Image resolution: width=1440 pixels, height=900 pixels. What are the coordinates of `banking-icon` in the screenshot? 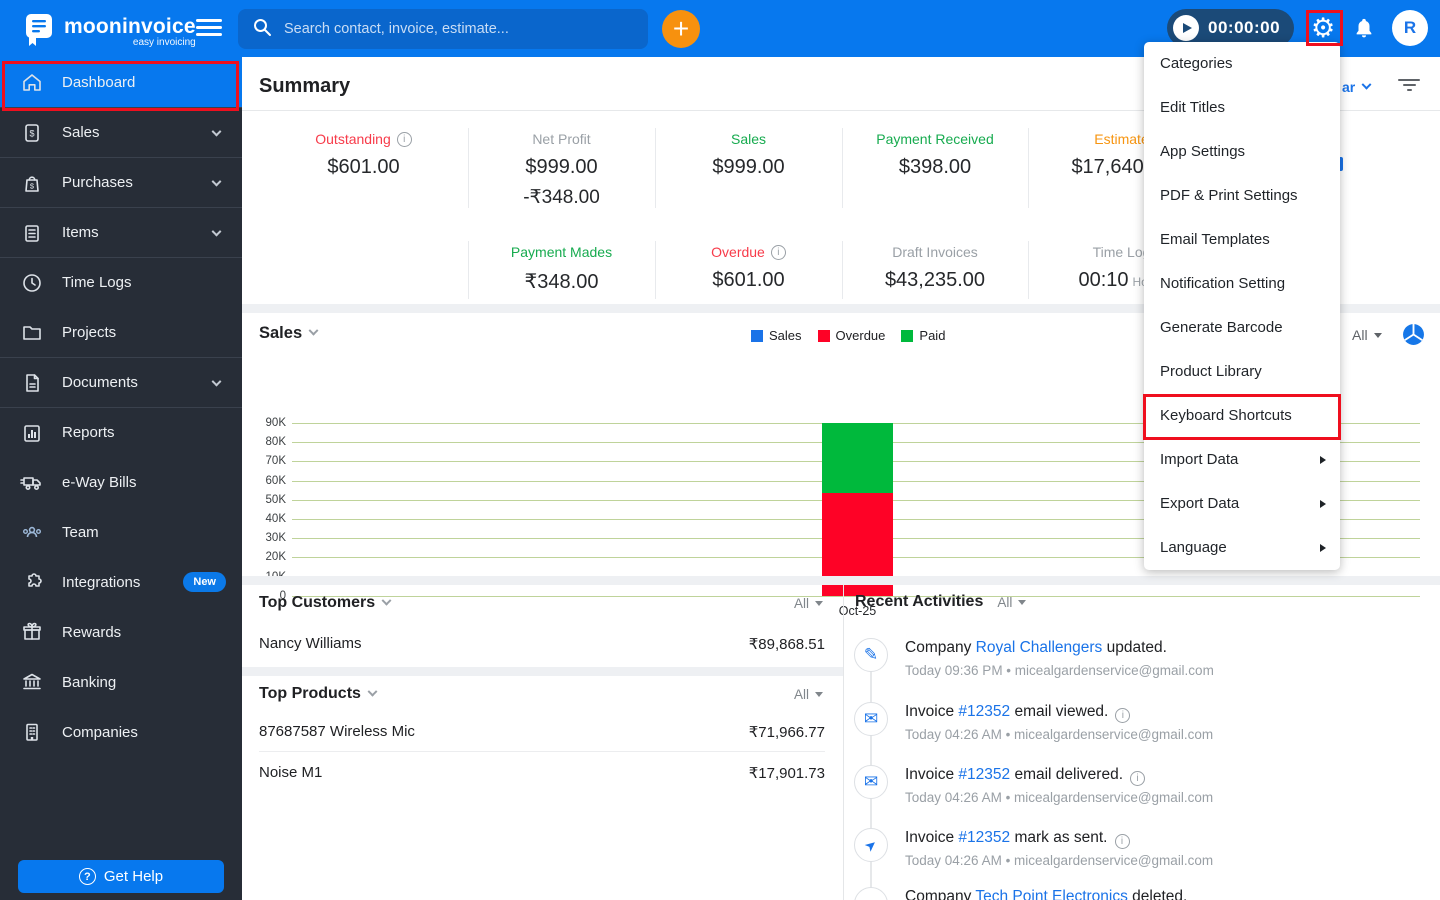 It's located at (32, 682).